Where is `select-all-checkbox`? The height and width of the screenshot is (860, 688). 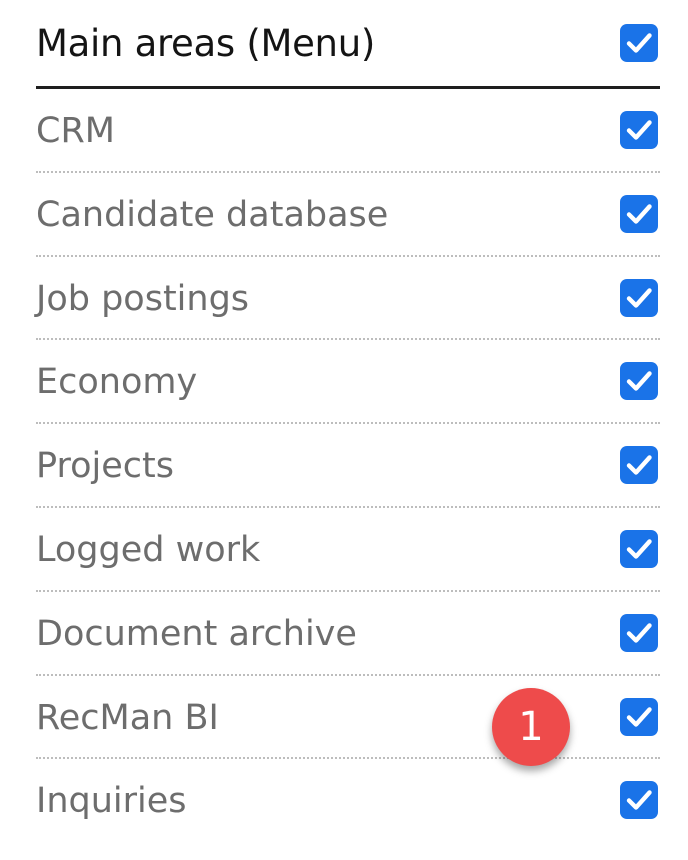
select-all-checkbox is located at coordinates (639, 43).